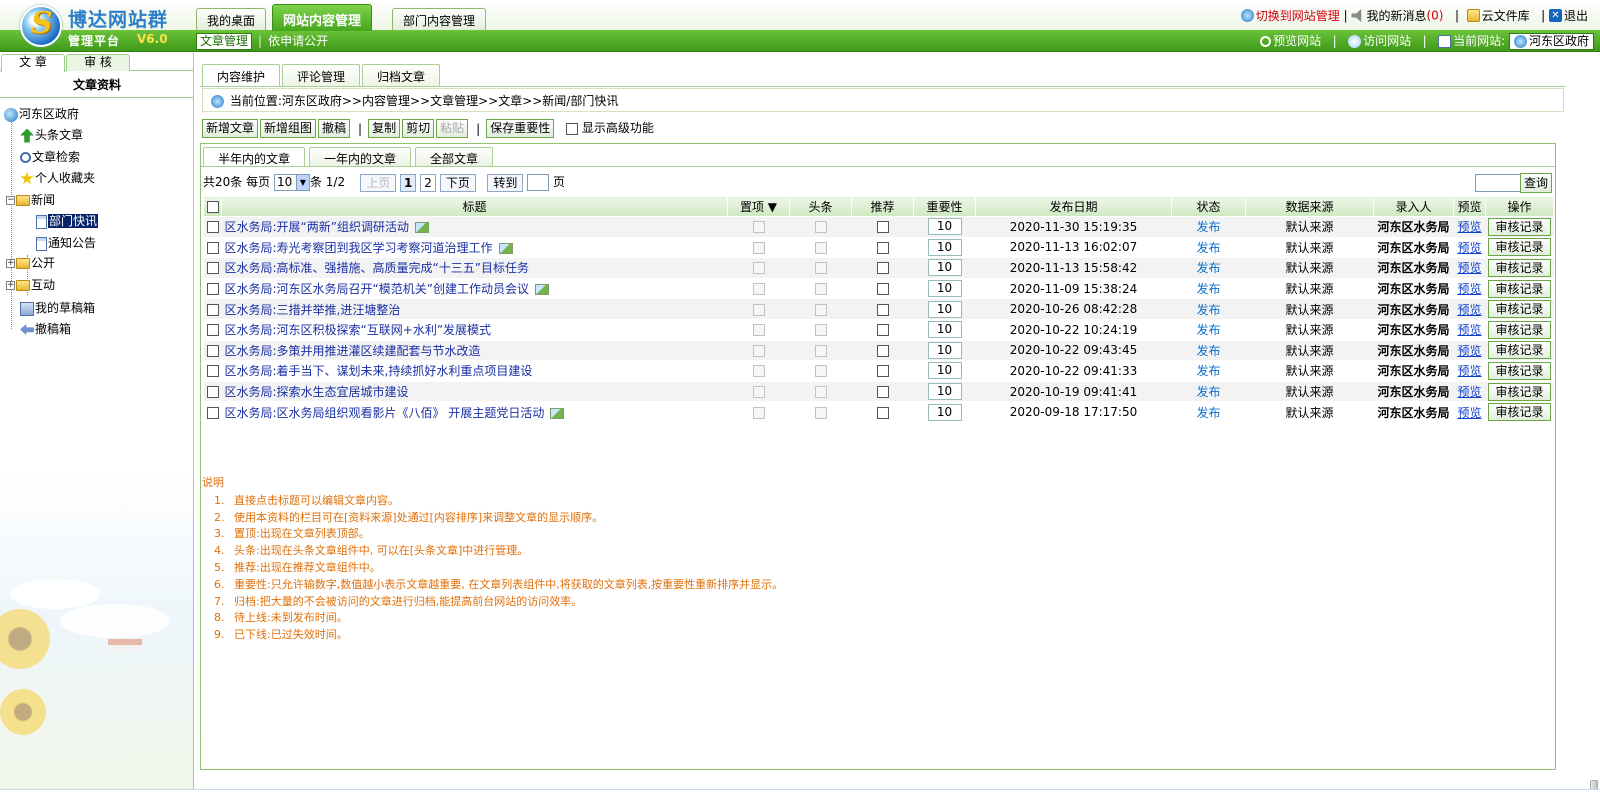  Describe the element at coordinates (98, 62) in the screenshot. I see `left-tab-audit: 审 核` at that location.